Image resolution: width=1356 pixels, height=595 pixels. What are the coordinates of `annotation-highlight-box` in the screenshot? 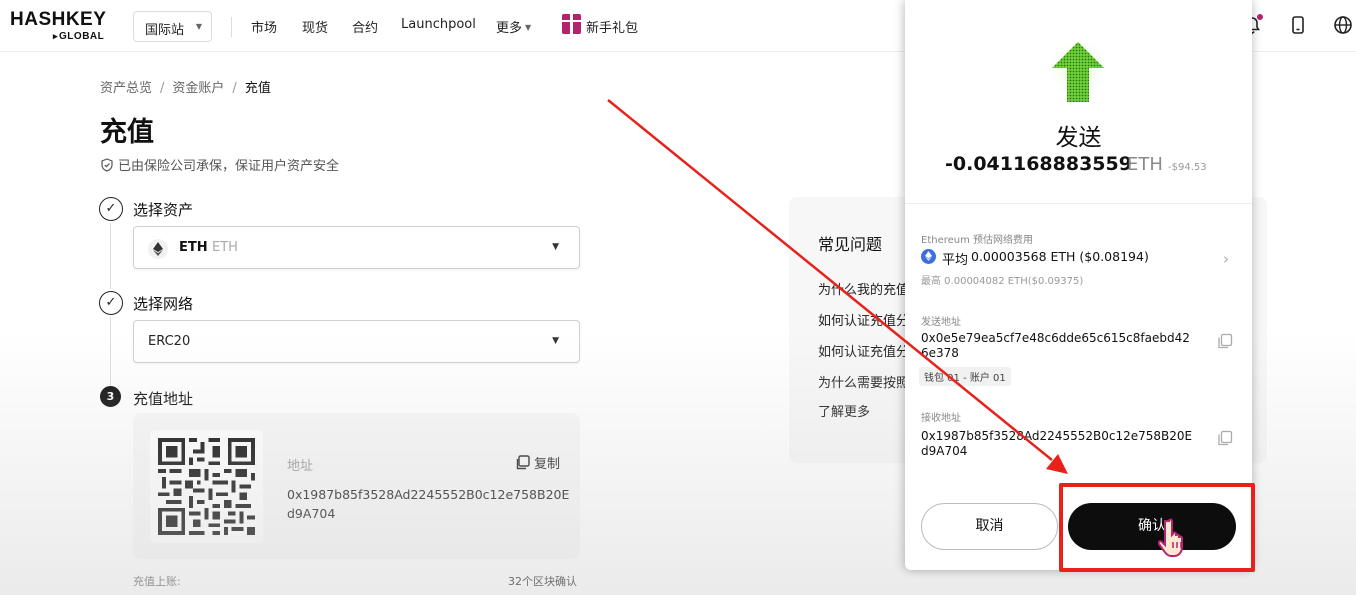 It's located at (1157, 527).